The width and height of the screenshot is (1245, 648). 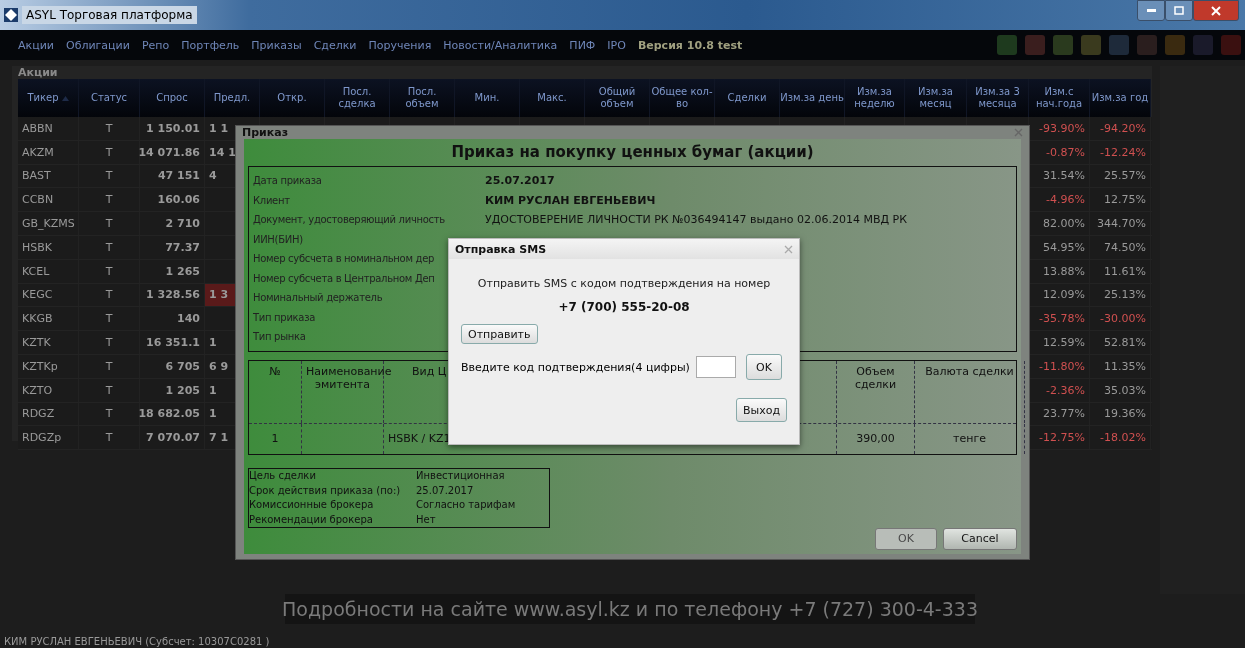 I want to click on table-cell: 25.57%, so click(x=1120, y=176).